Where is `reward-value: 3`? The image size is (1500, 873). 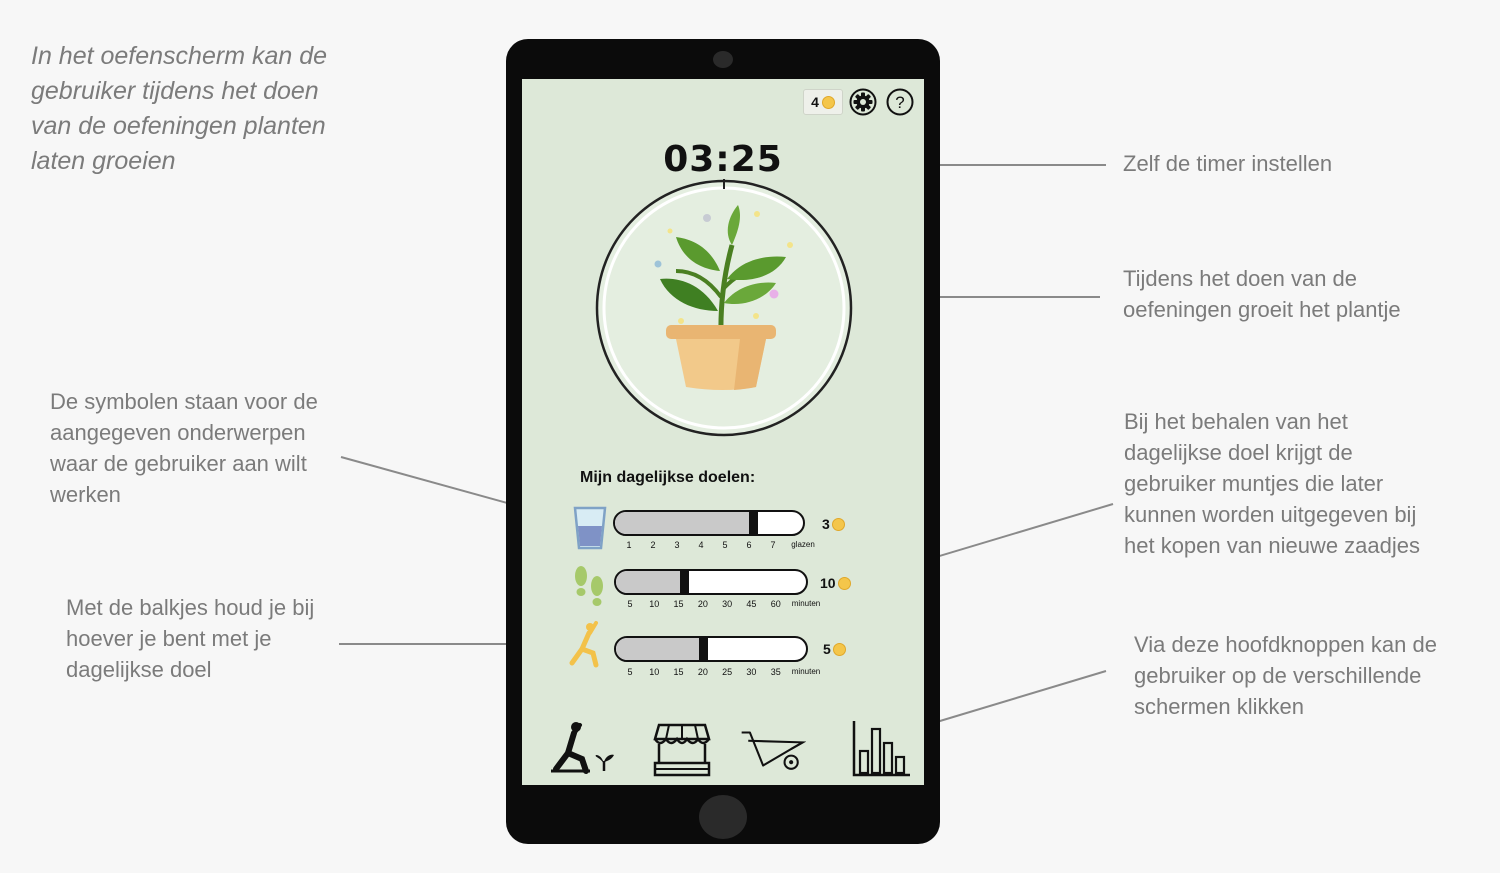
reward-value: 3 is located at coordinates (826, 524).